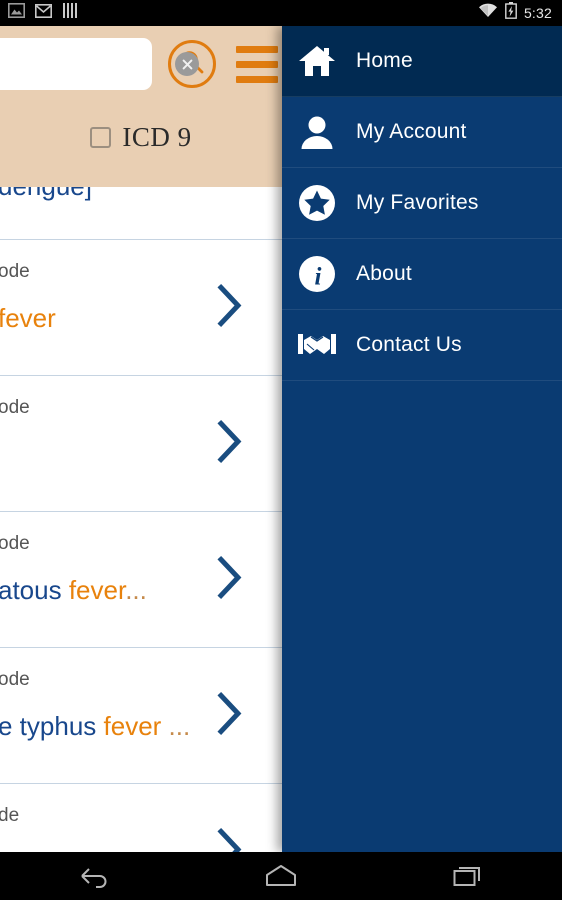 The height and width of the screenshot is (900, 562). Describe the element at coordinates (87, 64) in the screenshot. I see `search-input` at that location.